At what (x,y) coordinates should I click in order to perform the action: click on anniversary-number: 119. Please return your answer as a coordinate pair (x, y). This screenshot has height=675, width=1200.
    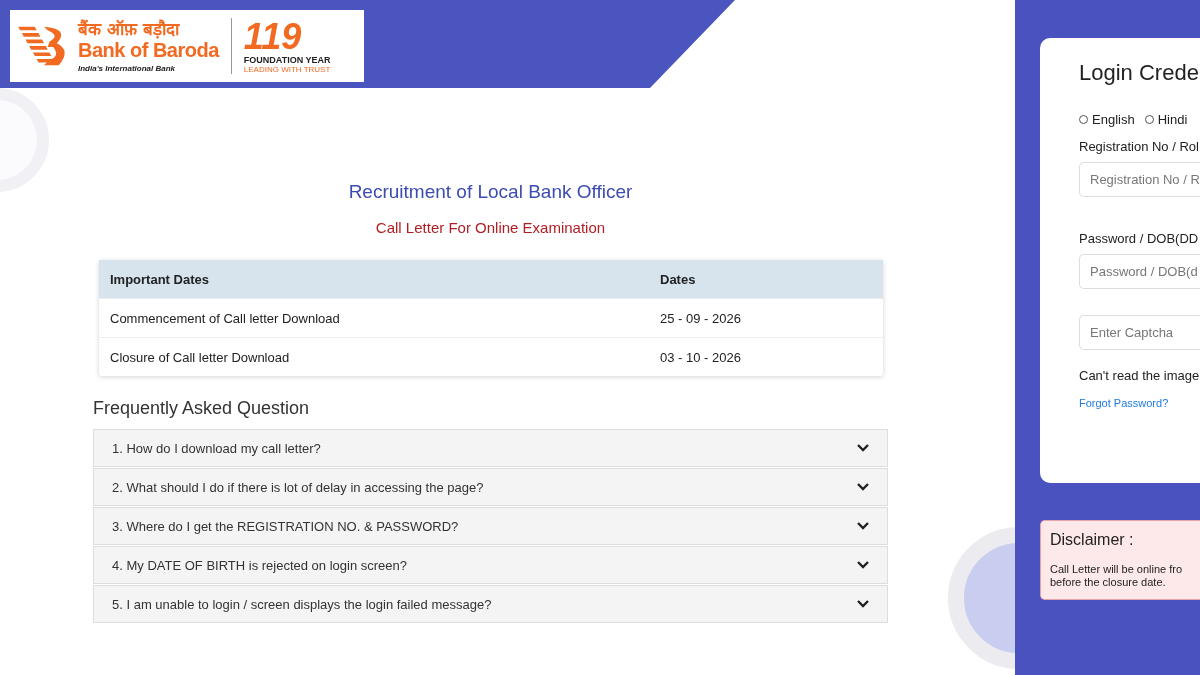
    Looking at the image, I should click on (272, 36).